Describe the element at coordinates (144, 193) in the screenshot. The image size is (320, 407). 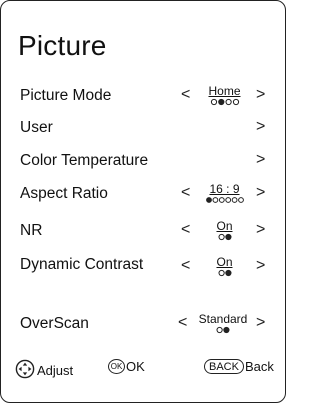
I see `menu-item-aspect-ratio: Aspect Ratio < 16 : 9 >` at that location.